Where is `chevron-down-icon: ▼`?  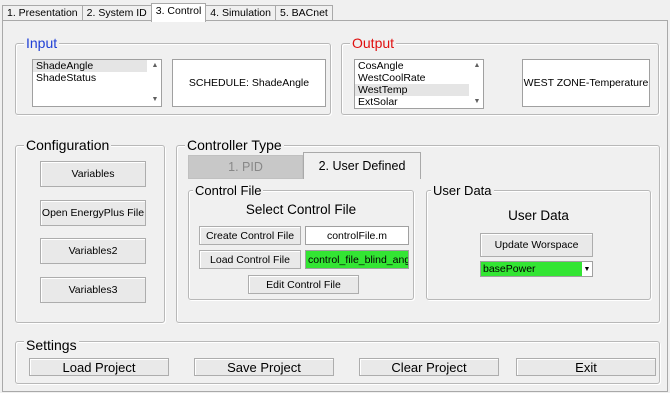 chevron-down-icon: ▼ is located at coordinates (587, 269).